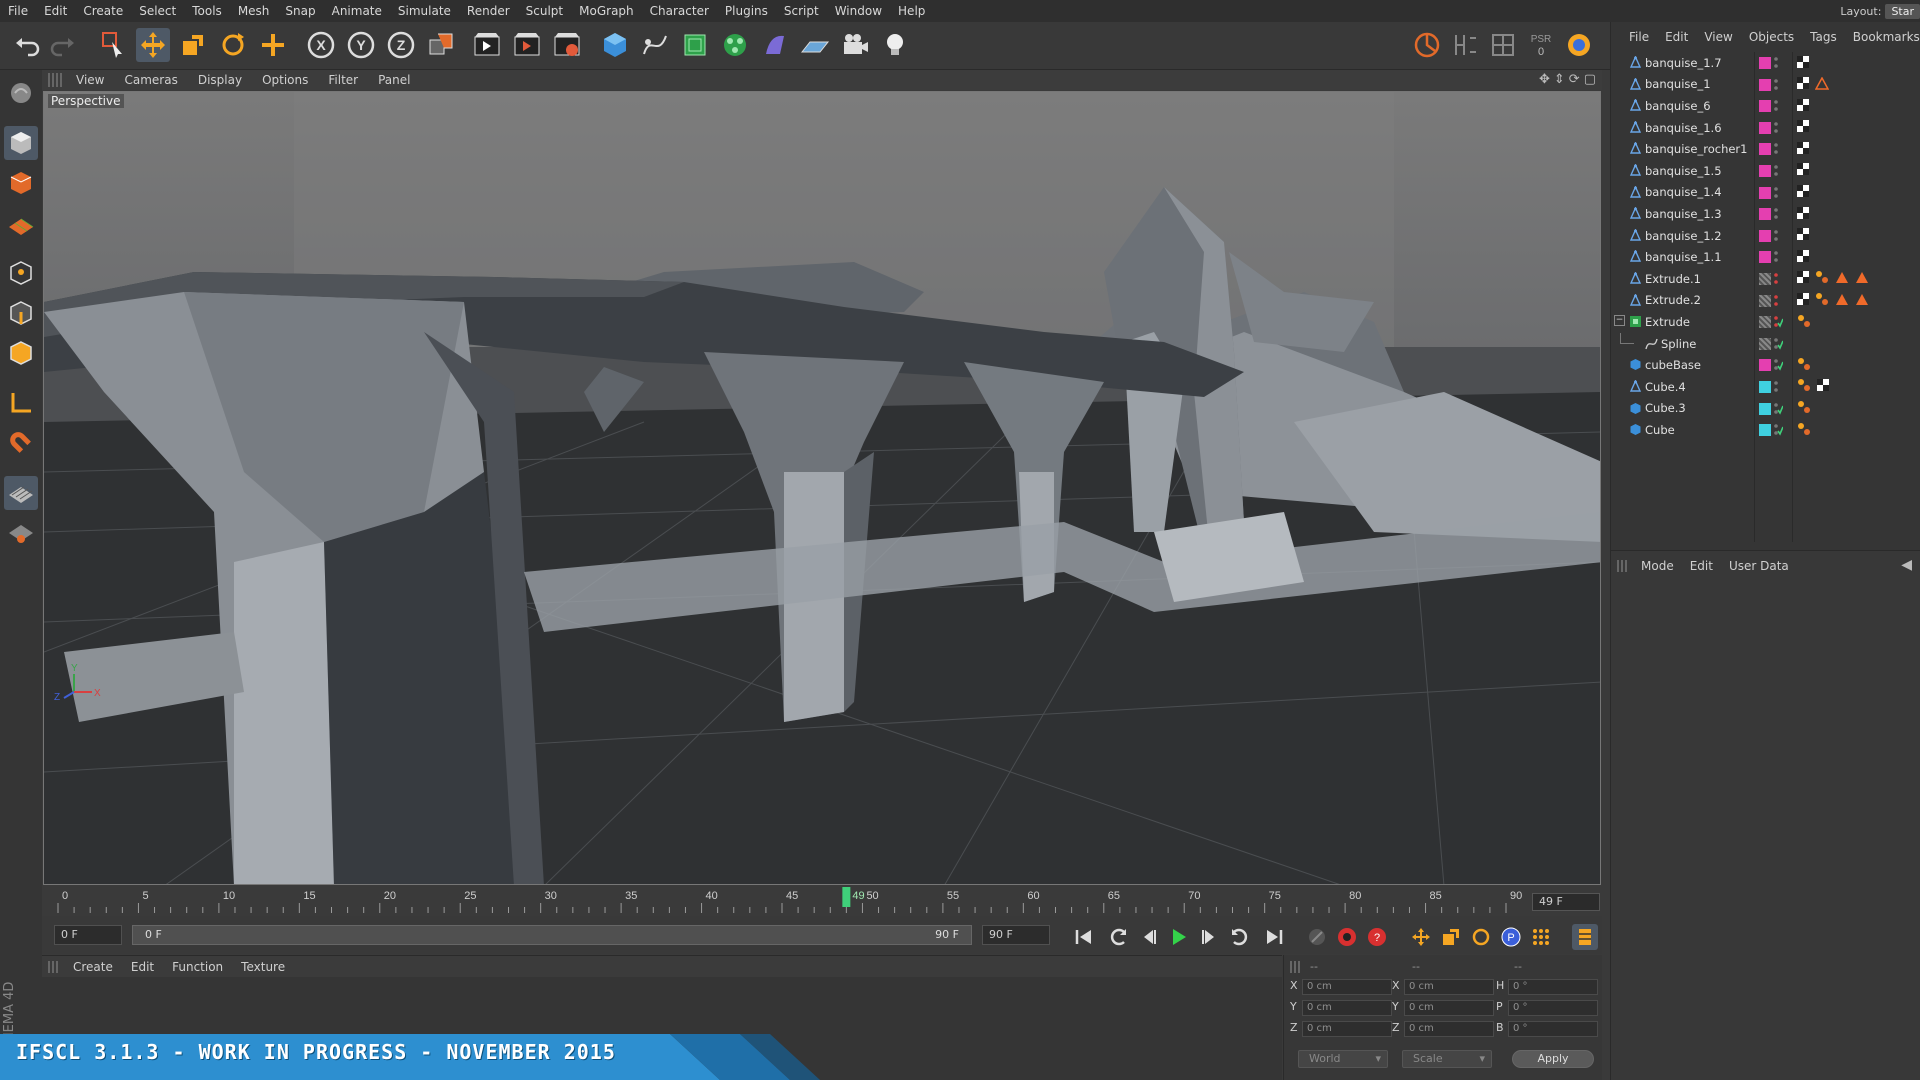 Image resolution: width=1920 pixels, height=1080 pixels. I want to click on pen-spline-icon, so click(655, 45).